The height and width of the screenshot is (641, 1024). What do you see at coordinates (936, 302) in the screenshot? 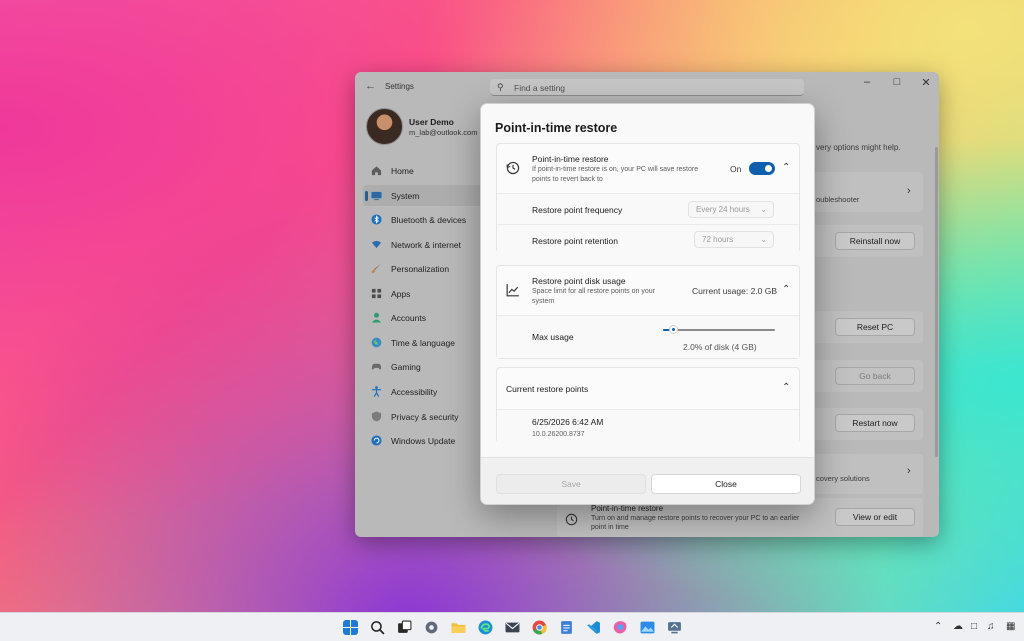
I see `scrollbar` at bounding box center [936, 302].